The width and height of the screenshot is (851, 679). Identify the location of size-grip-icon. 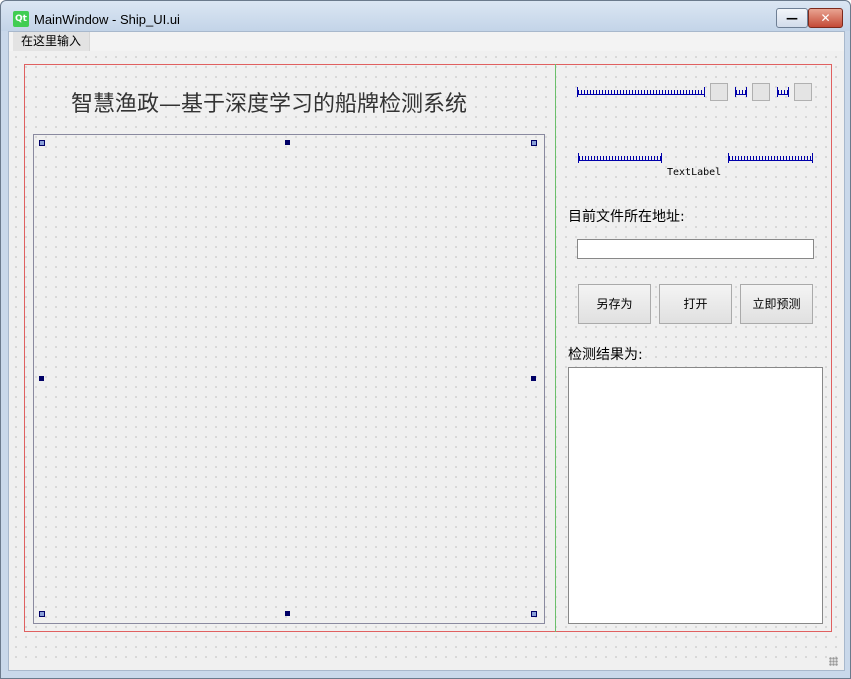
(833, 661).